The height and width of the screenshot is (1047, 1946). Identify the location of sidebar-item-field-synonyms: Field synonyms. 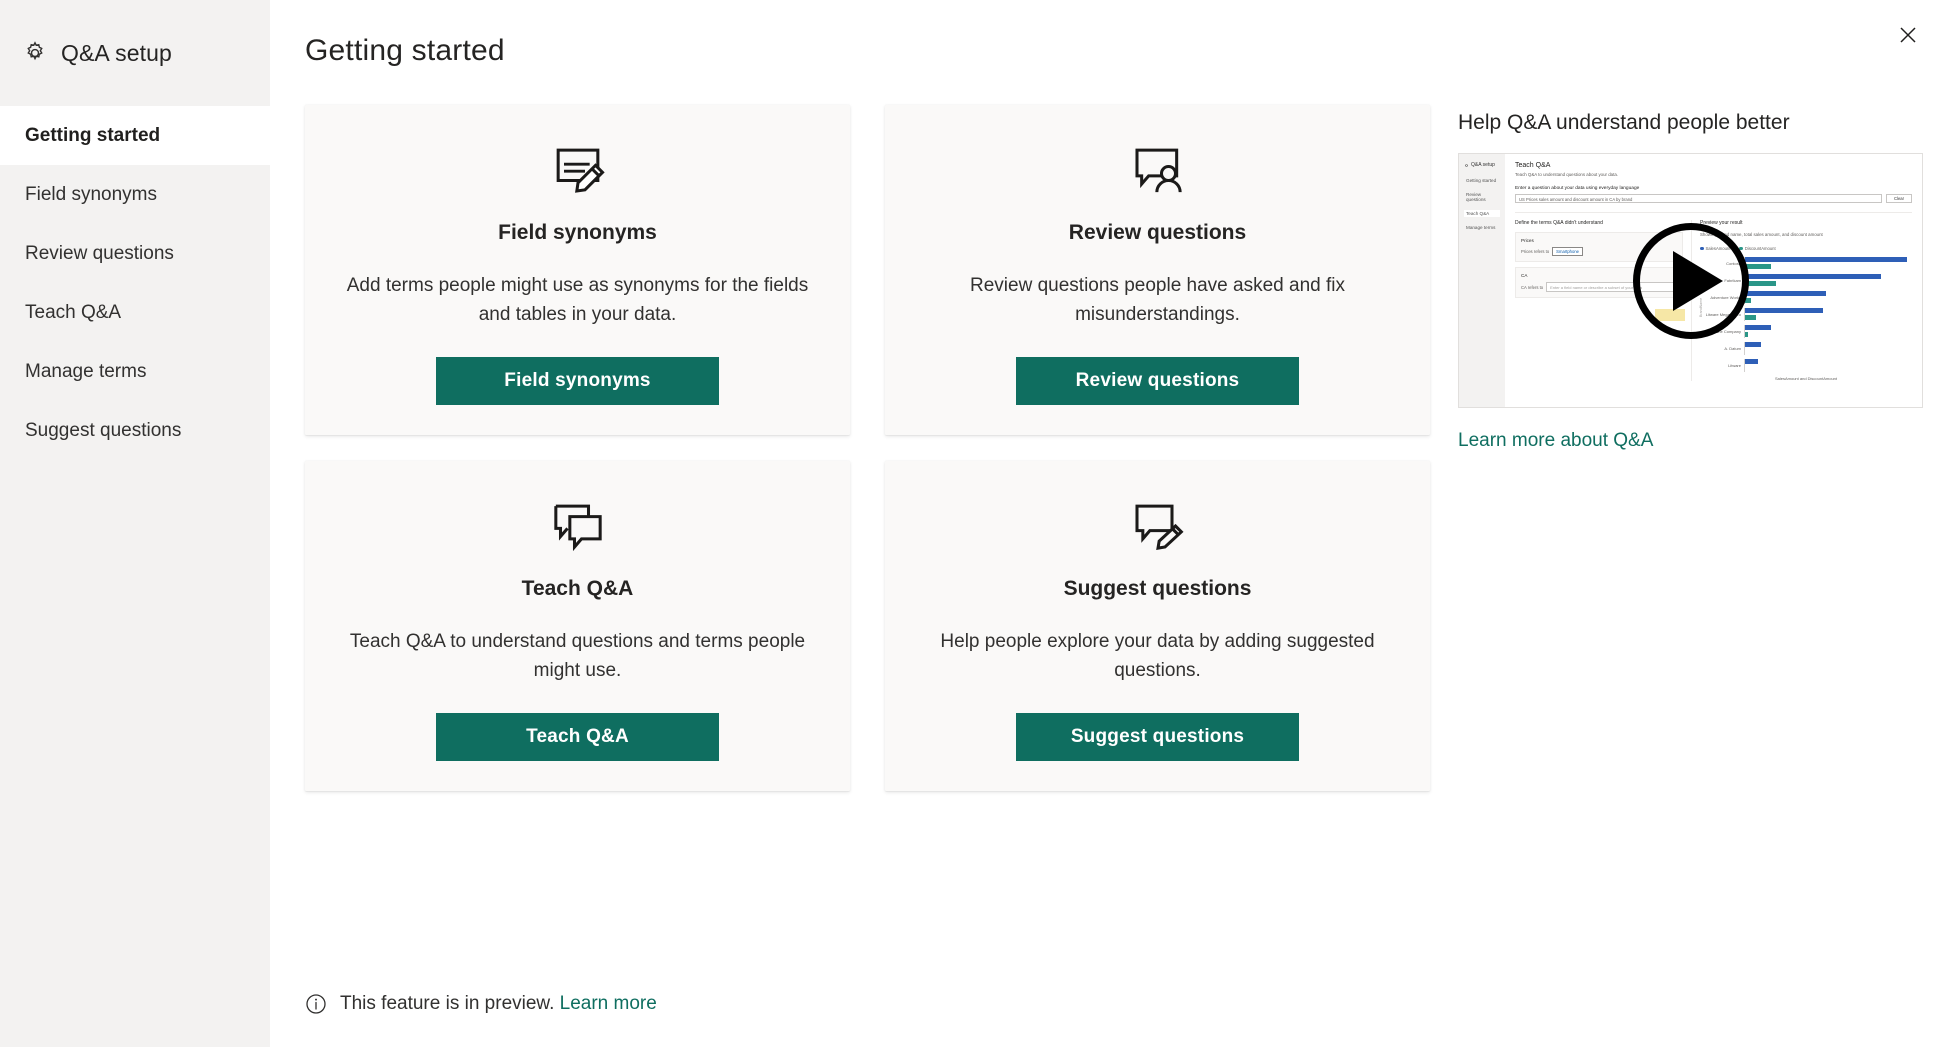
(135, 194).